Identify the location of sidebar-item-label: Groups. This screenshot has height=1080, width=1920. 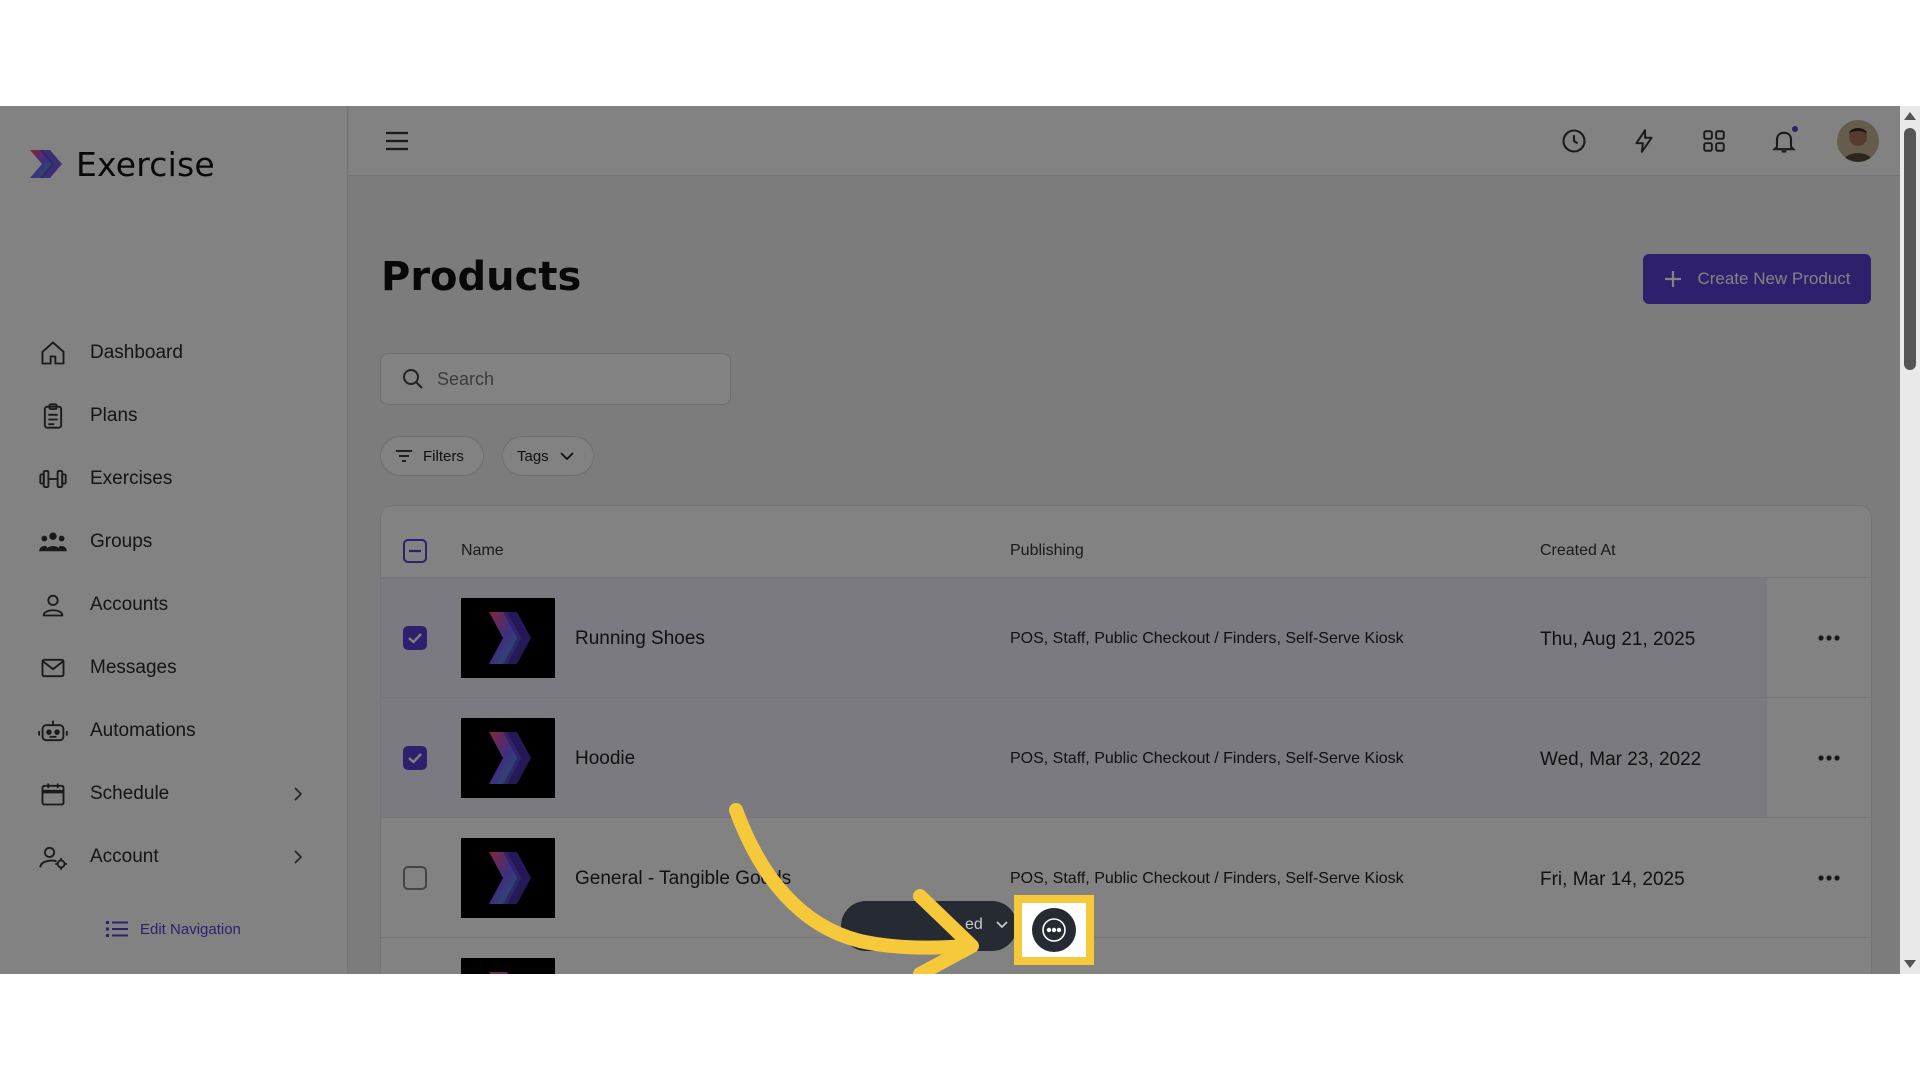
(121, 541).